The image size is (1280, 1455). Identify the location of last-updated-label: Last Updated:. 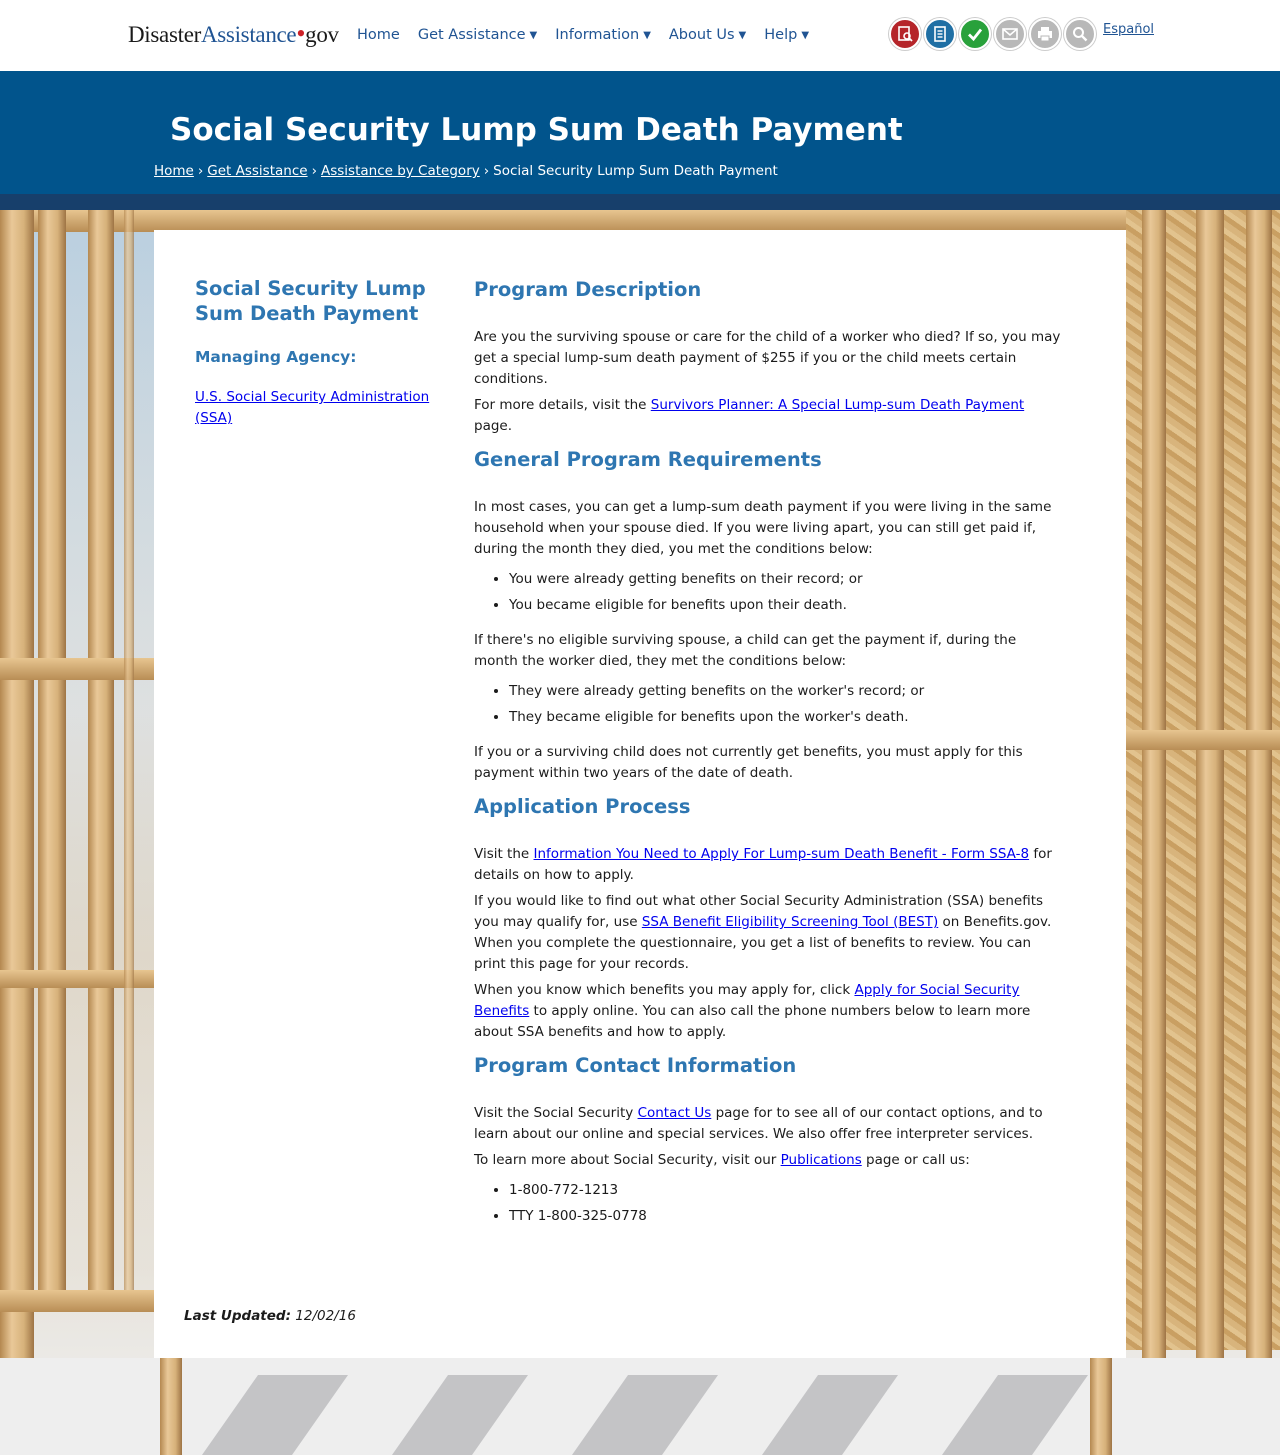
(237, 1316).